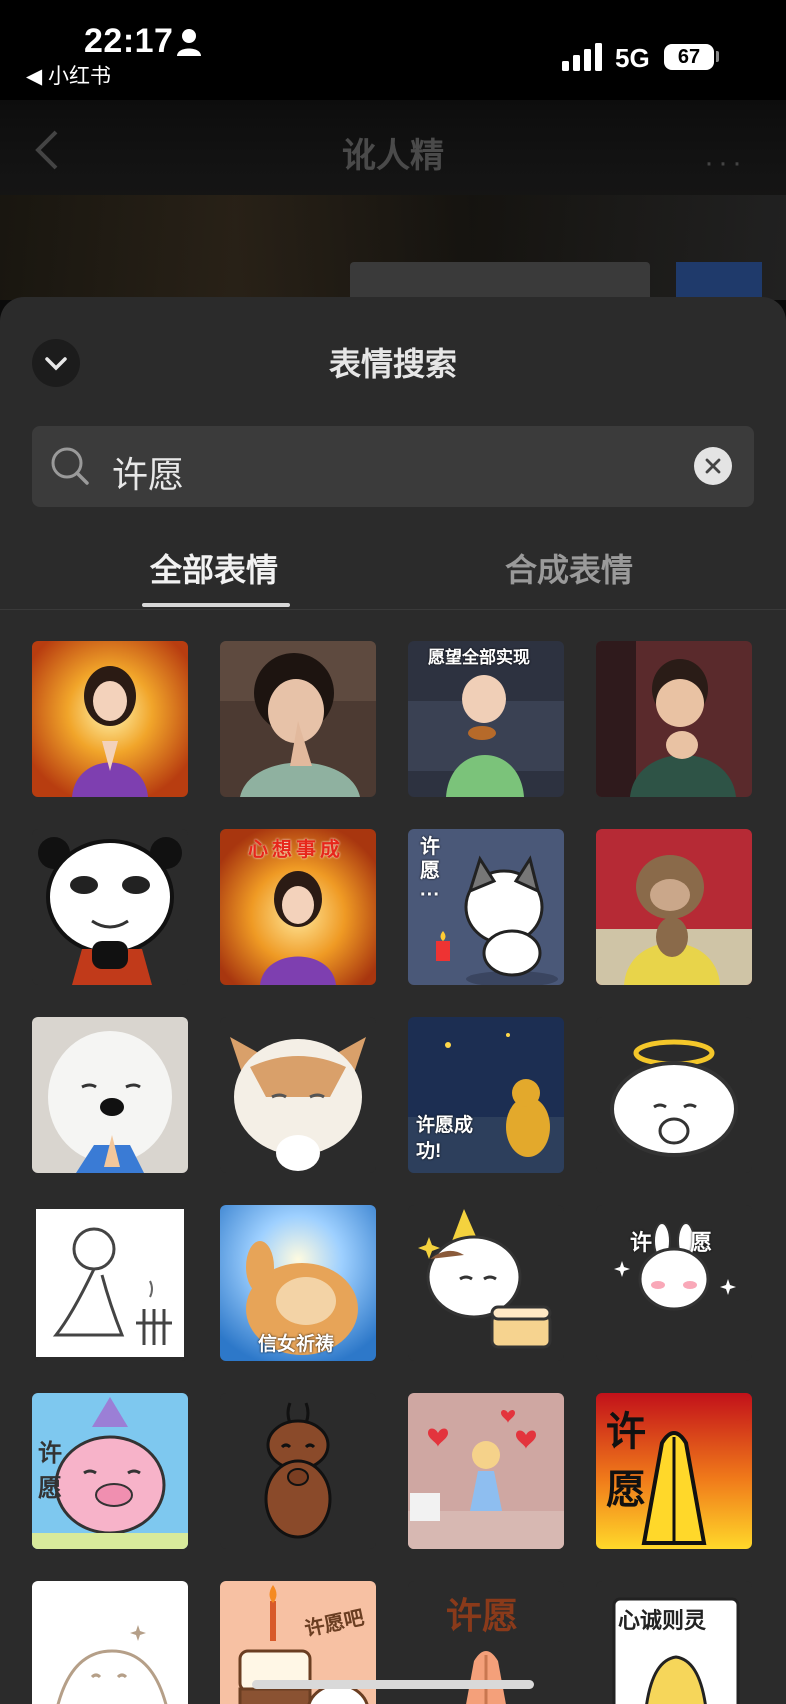 This screenshot has width=786, height=1704. I want to click on sticker-item: 愿望全部实现, so click(486, 719).